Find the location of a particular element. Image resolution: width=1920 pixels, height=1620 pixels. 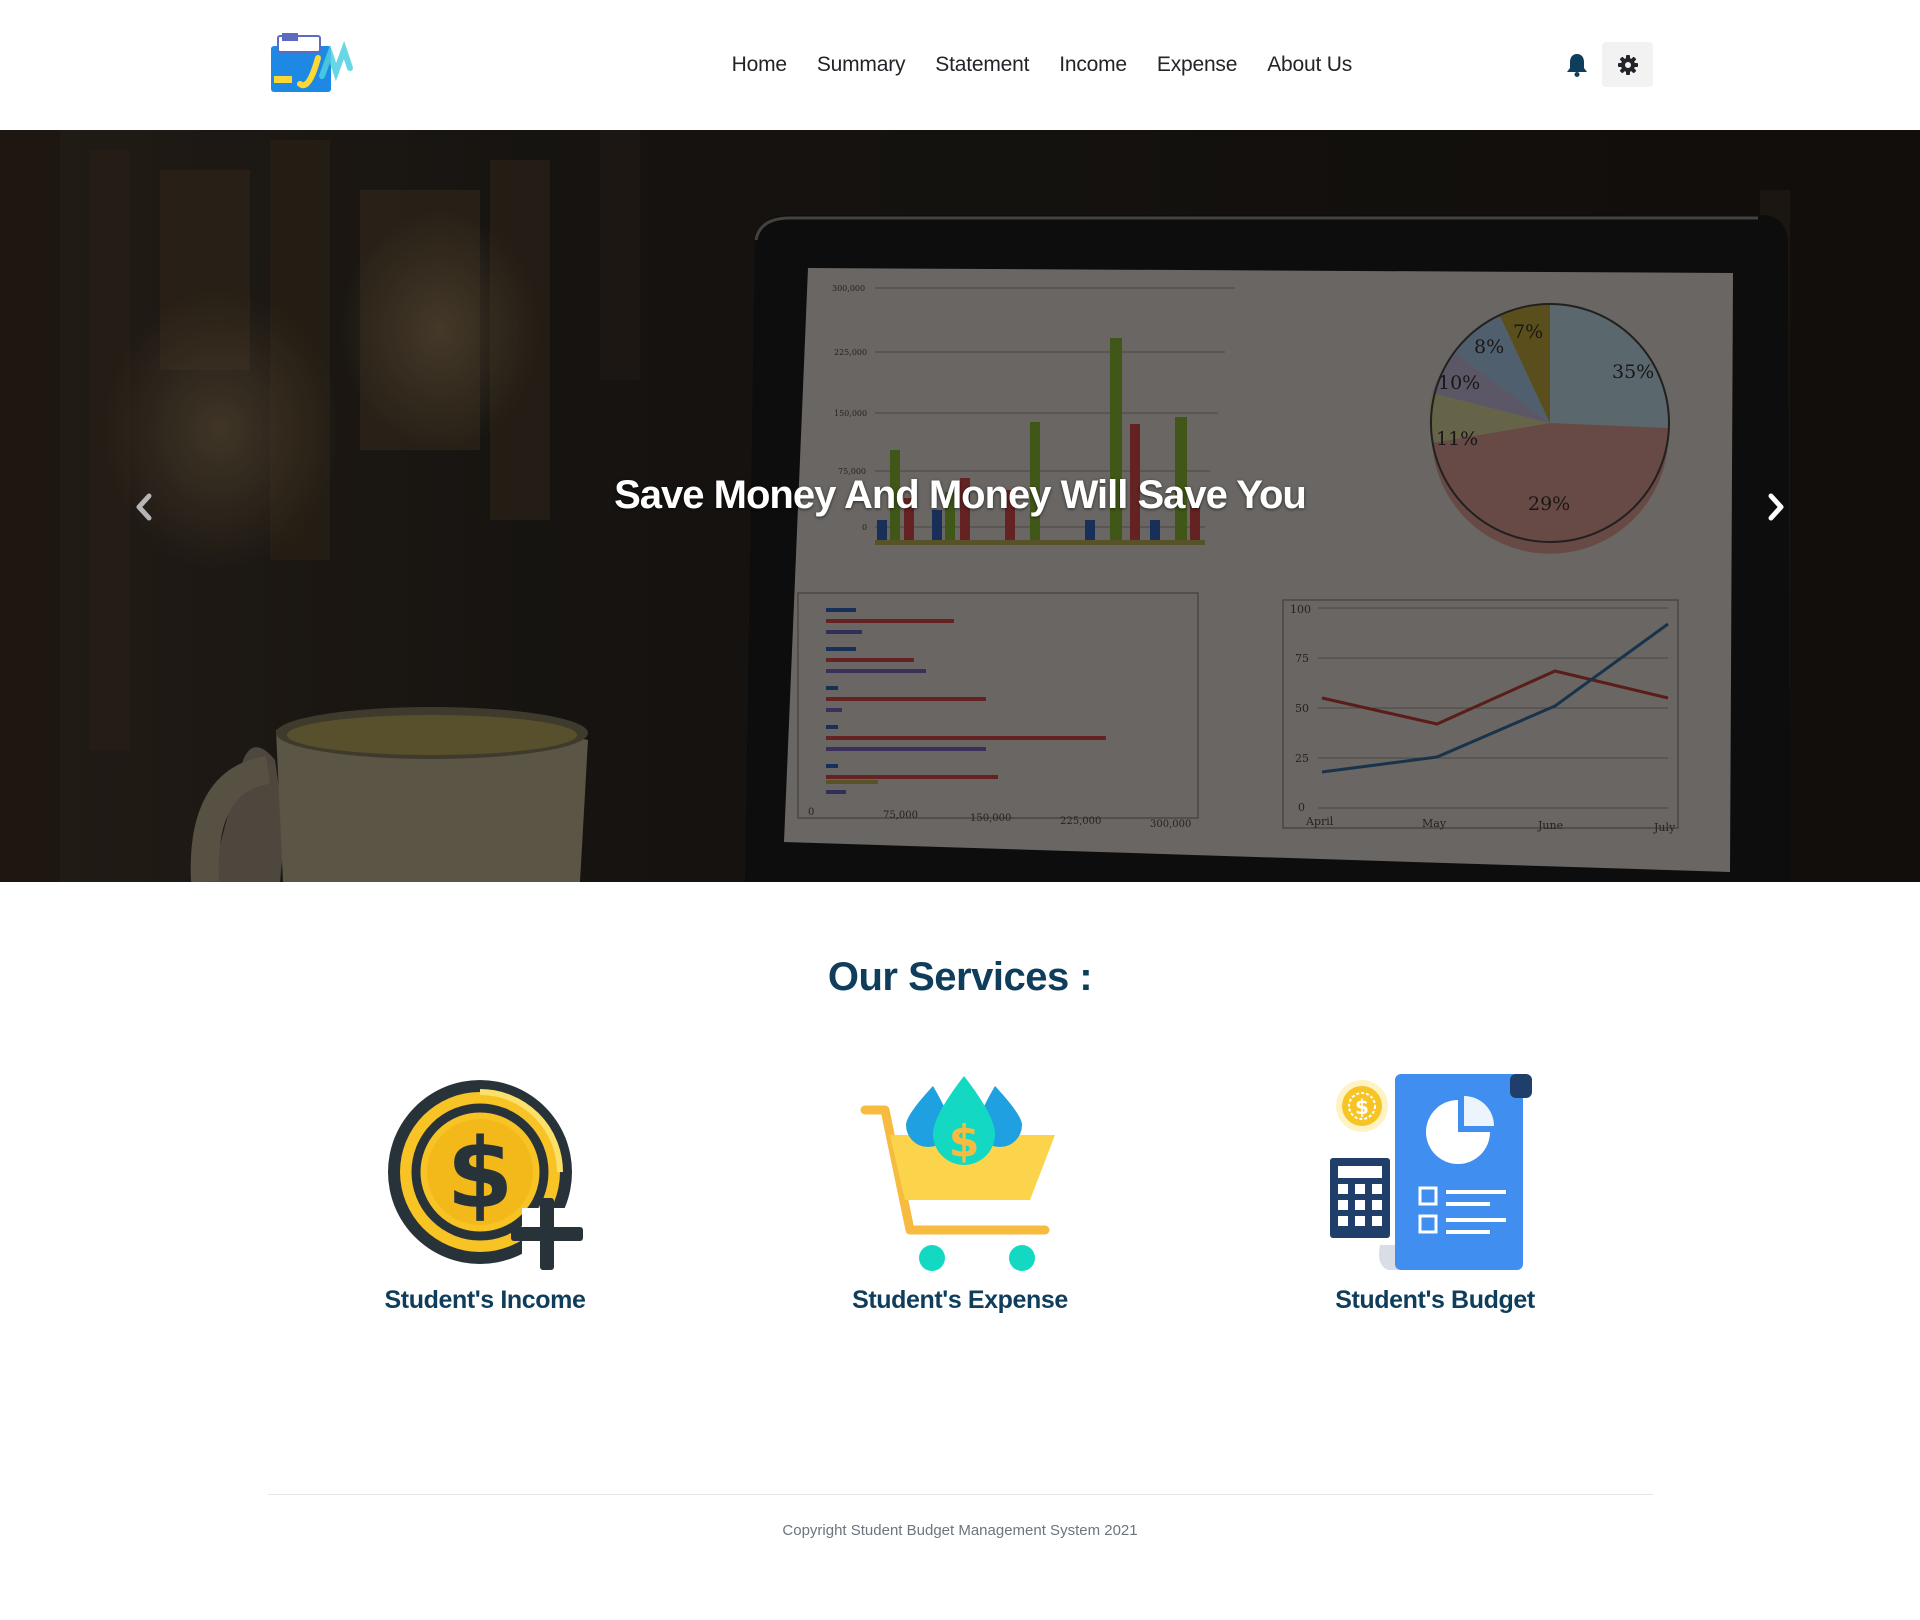

shopping-cart-dollar-icon: $ is located at coordinates (957, 1173).